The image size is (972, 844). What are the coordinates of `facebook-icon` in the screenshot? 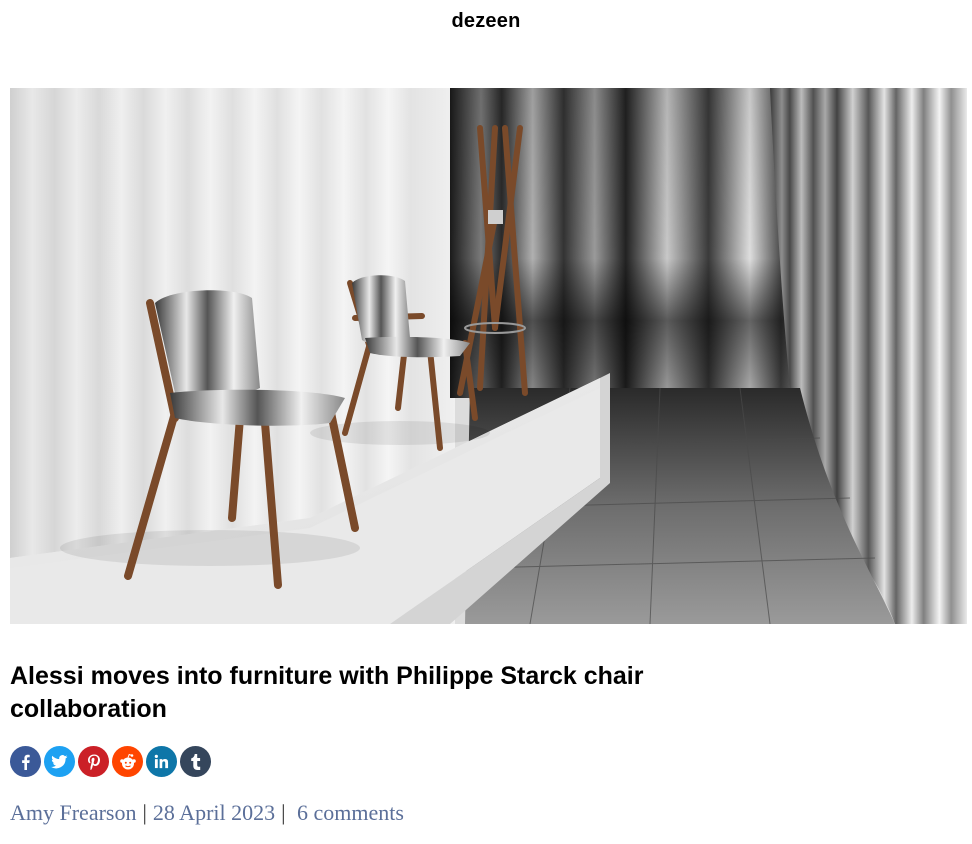 It's located at (25, 762).